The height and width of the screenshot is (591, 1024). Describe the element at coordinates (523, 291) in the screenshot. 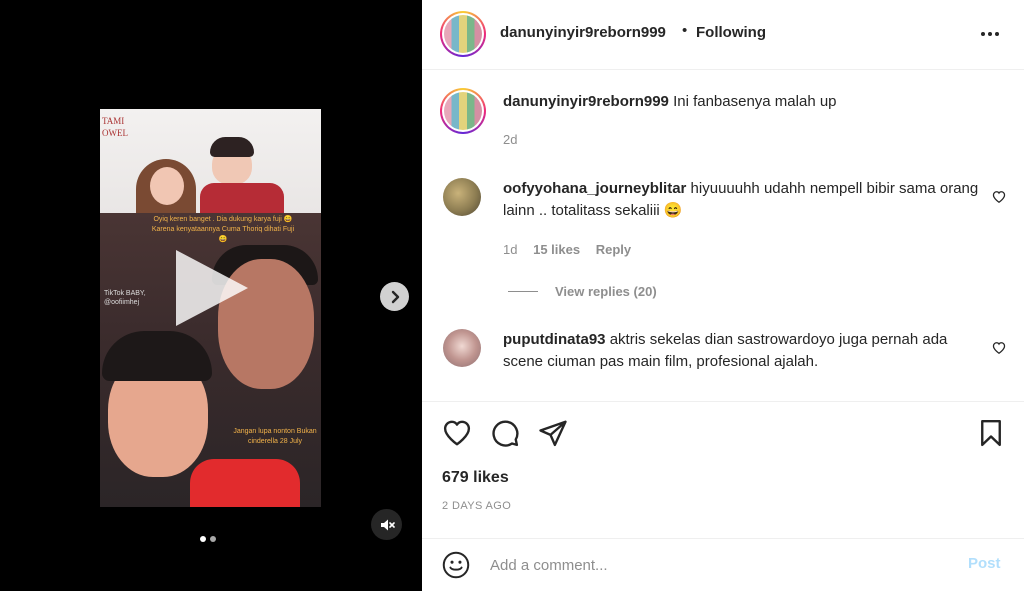

I see `view-replies-line` at that location.